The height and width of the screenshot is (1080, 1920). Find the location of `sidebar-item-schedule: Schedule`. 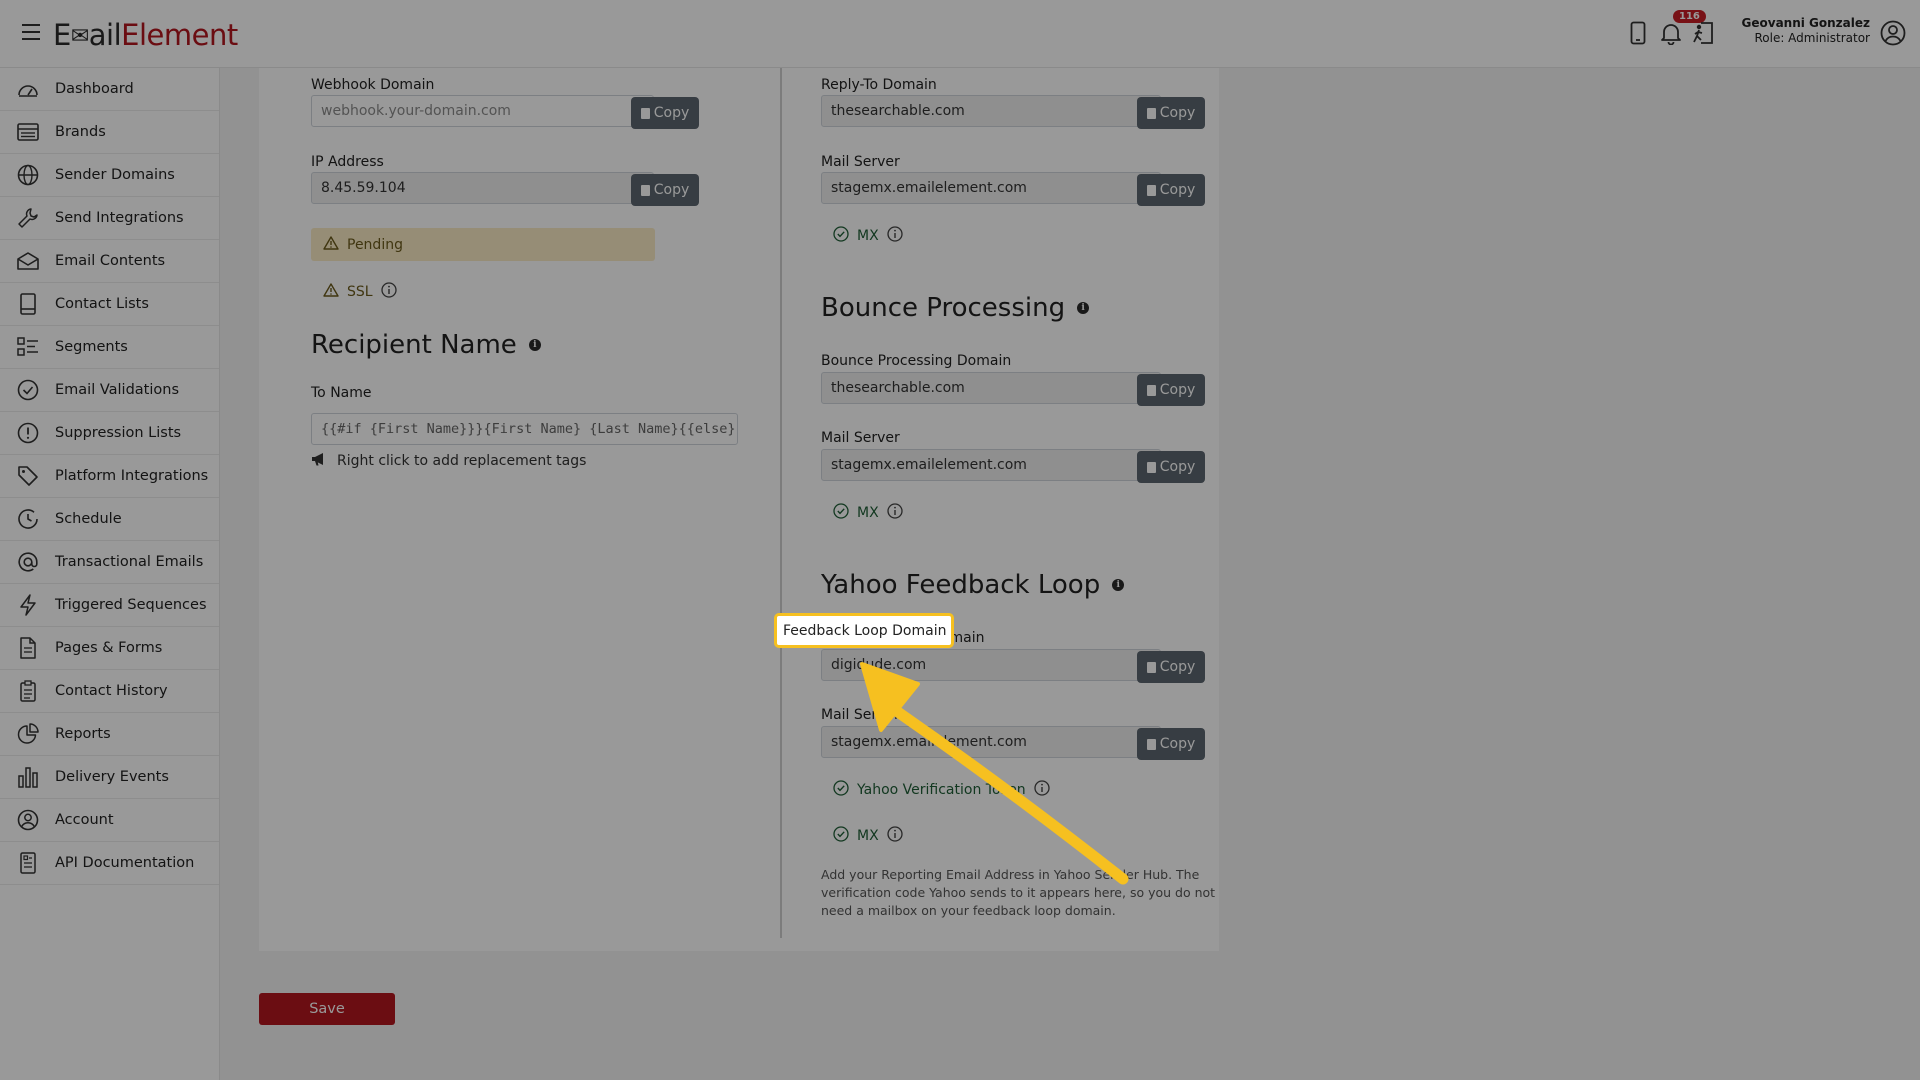

sidebar-item-schedule: Schedule is located at coordinates (109, 519).